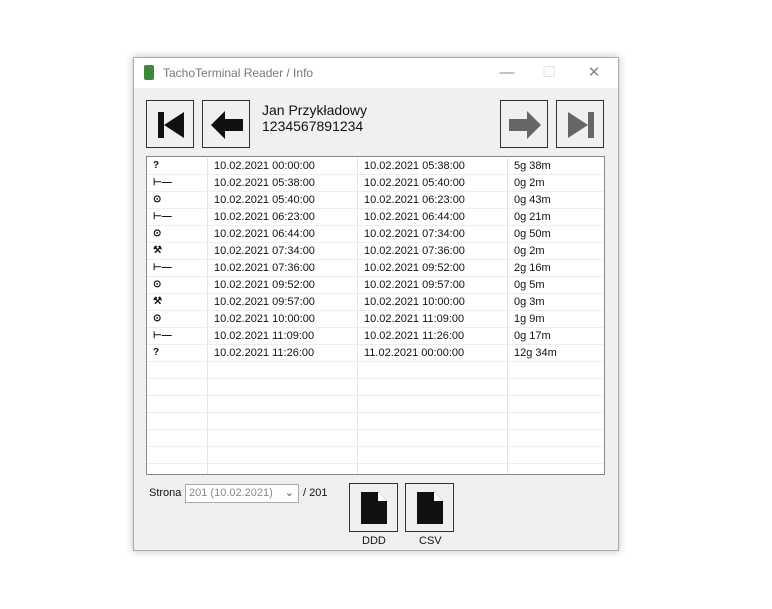  What do you see at coordinates (283, 336) in the screenshot?
I see `start-cell: 10.02.2021 11:09:00` at bounding box center [283, 336].